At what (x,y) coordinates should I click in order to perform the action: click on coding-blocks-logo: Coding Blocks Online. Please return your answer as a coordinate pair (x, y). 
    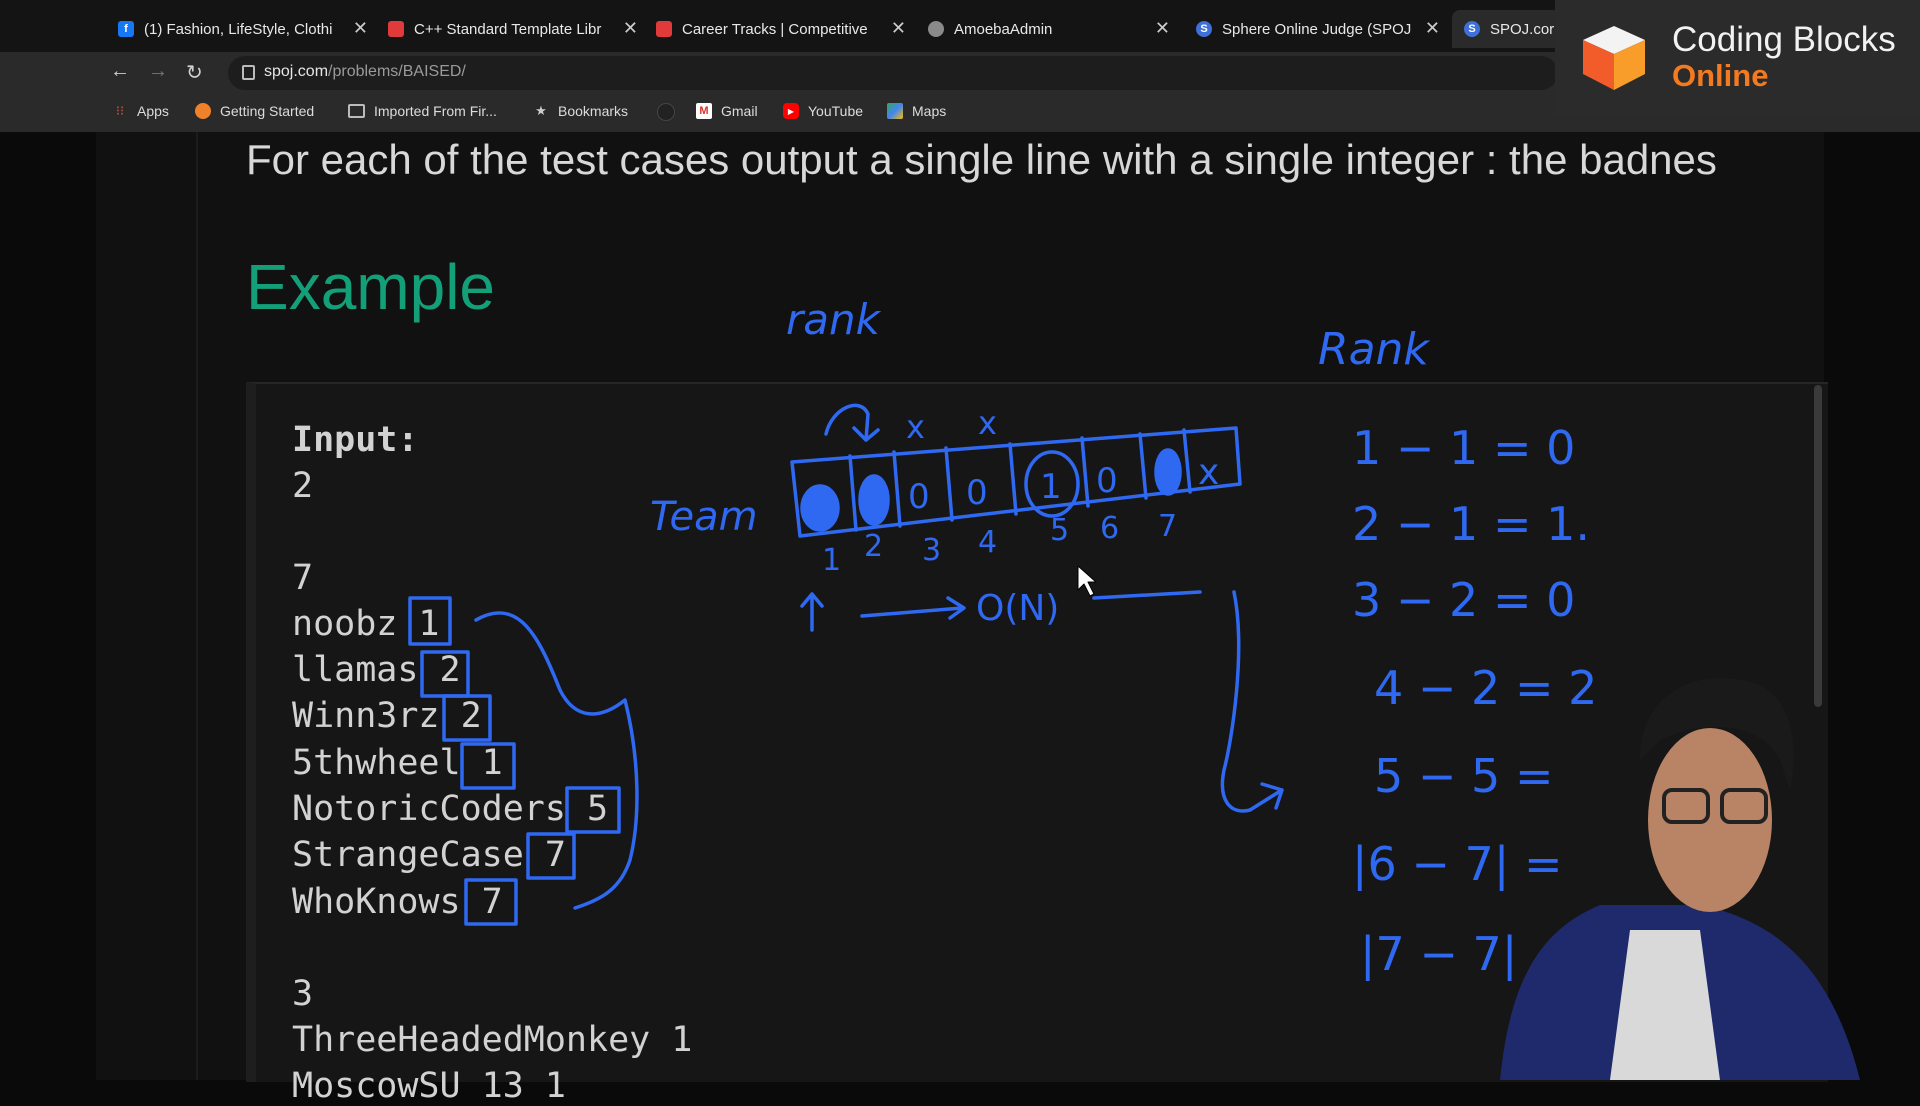
    Looking at the image, I should click on (1737, 58).